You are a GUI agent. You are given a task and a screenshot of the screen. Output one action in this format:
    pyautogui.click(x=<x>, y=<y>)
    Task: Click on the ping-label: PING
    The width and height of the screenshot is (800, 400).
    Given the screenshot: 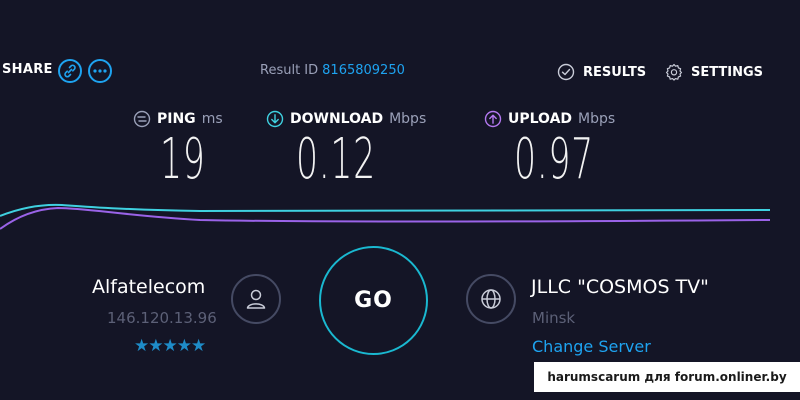 What is the action you would take?
    pyautogui.click(x=176, y=119)
    